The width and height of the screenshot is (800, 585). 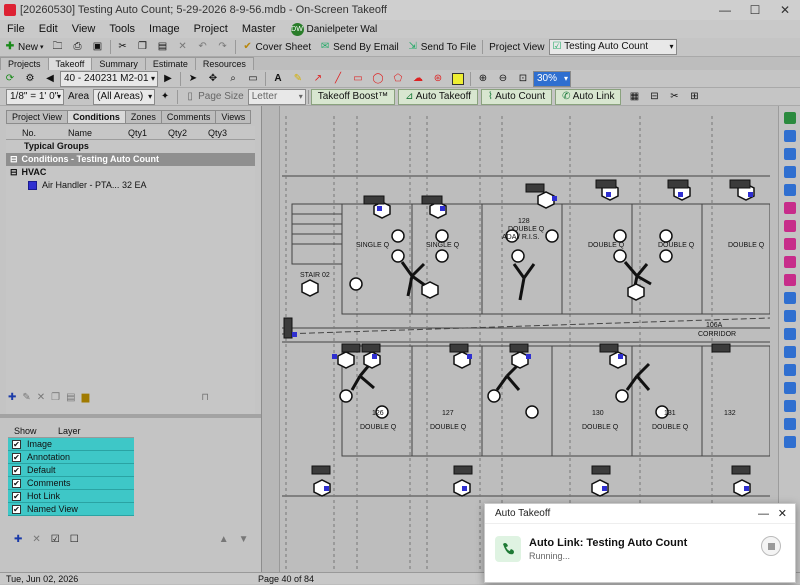 I want to click on toast-close-button: ✕, so click(x=782, y=514).